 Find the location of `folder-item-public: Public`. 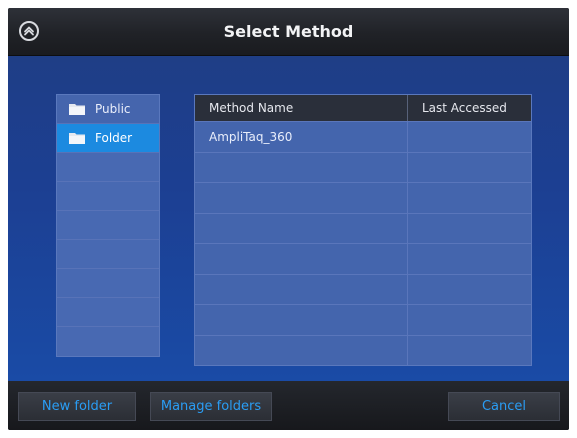

folder-item-public: Public is located at coordinates (108, 109).